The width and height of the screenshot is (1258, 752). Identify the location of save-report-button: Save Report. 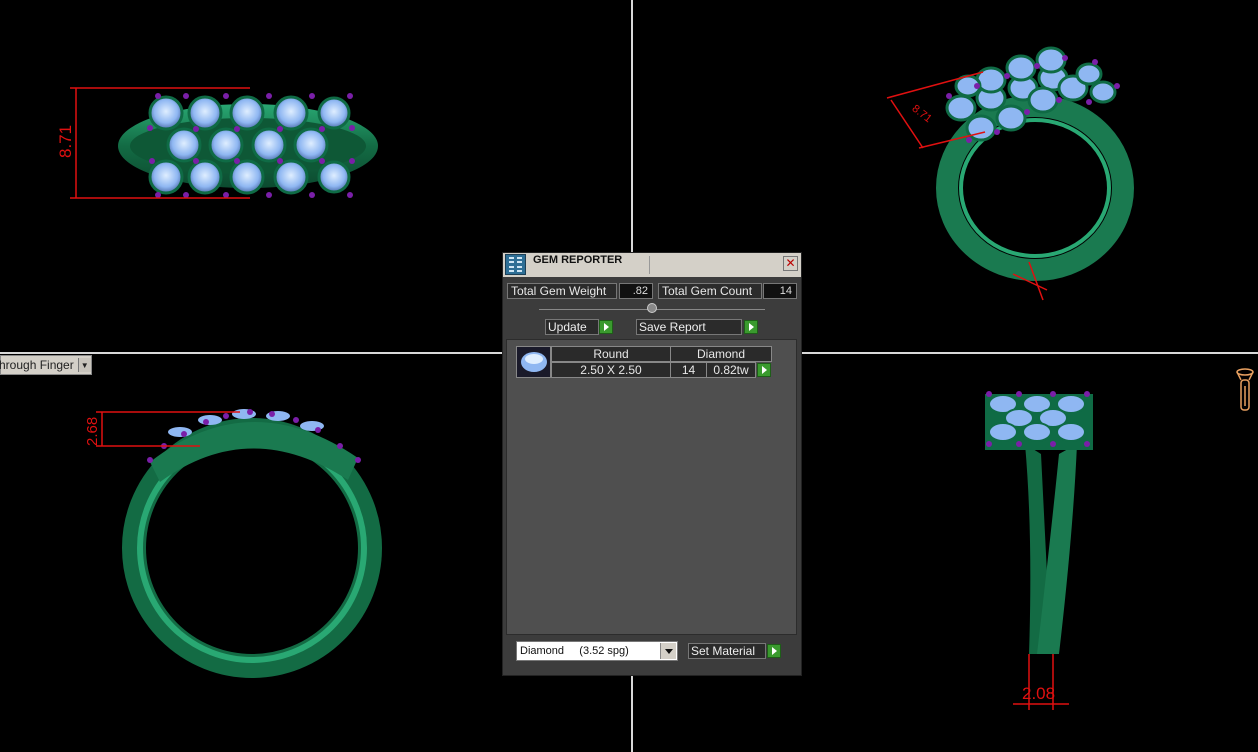
(689, 327).